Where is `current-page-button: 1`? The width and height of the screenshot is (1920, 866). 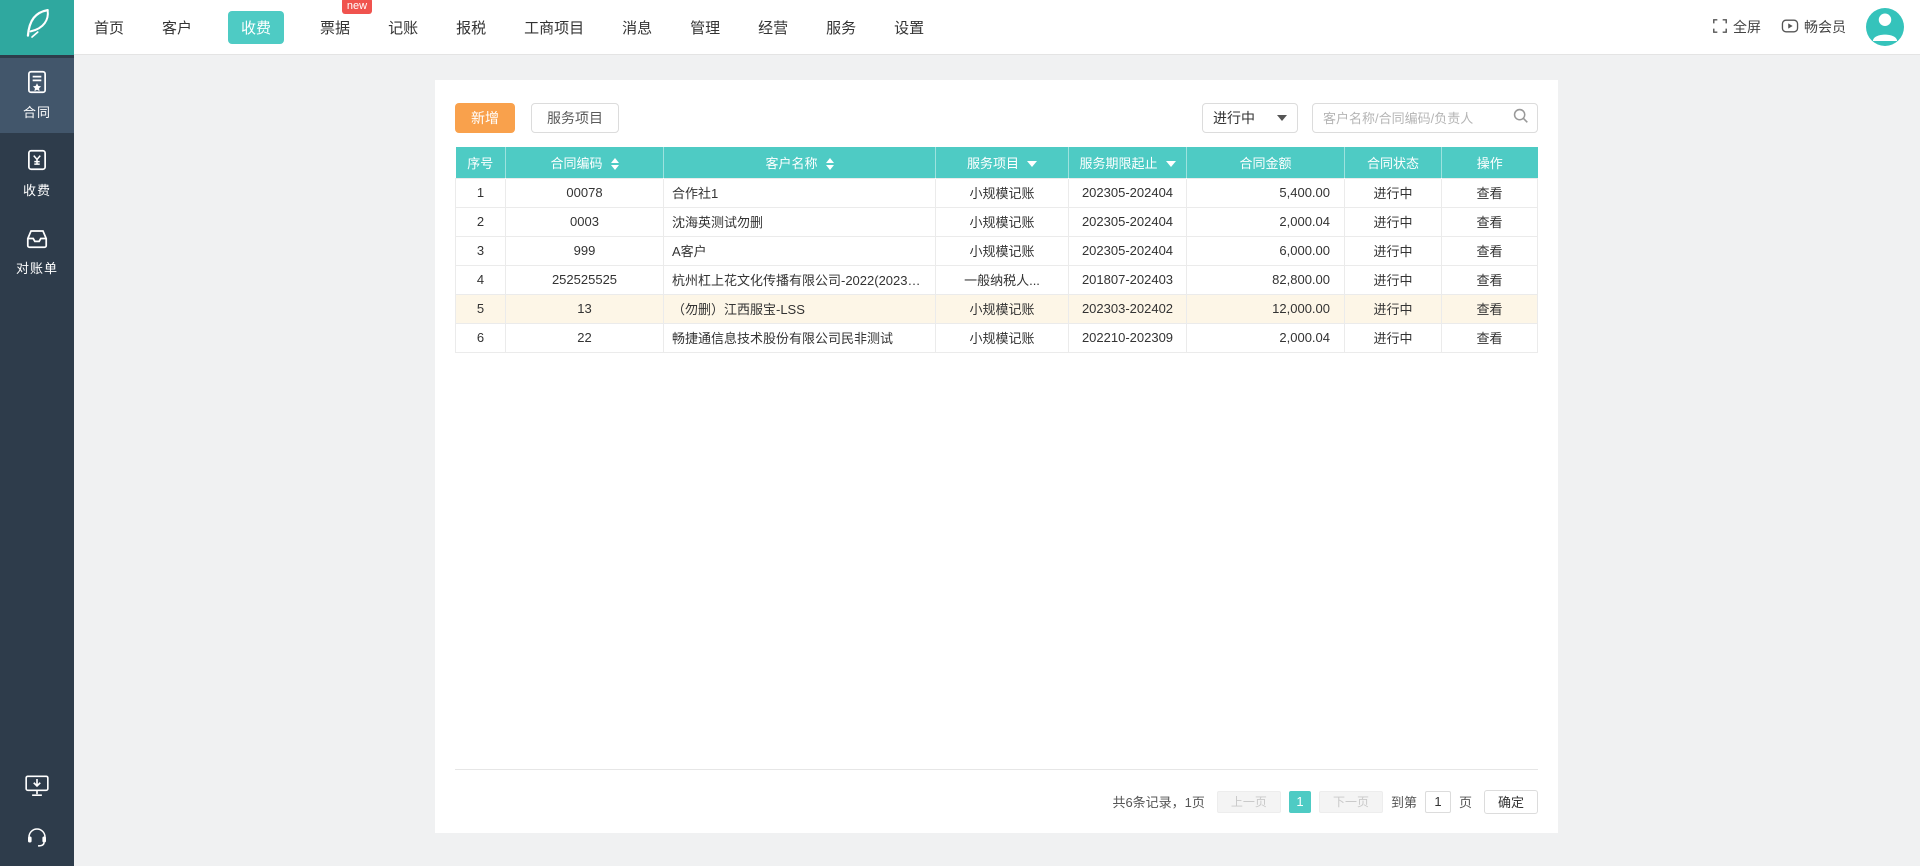
current-page-button: 1 is located at coordinates (1299, 801).